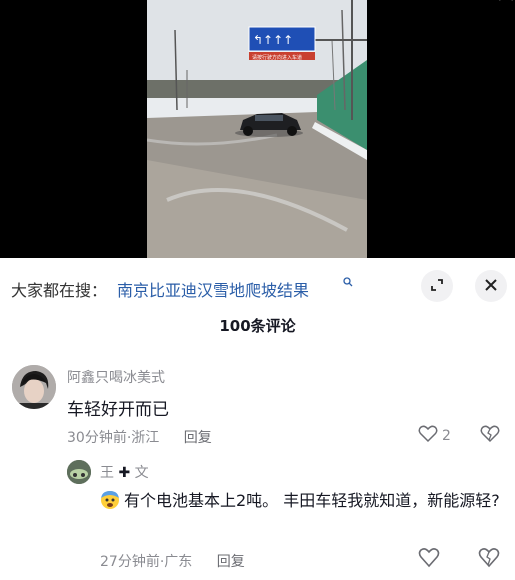 This screenshot has width=515, height=580. What do you see at coordinates (446, 436) in the screenshot?
I see `like-count: 2` at bounding box center [446, 436].